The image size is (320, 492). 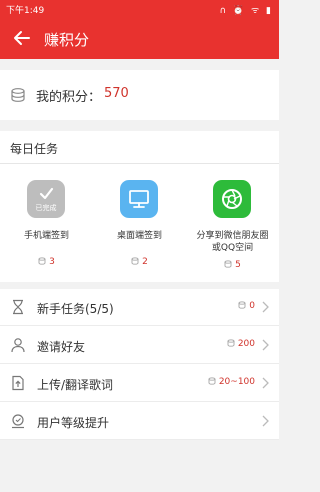 What do you see at coordinates (252, 306) in the screenshot?
I see `list-item-reward-value: 0` at bounding box center [252, 306].